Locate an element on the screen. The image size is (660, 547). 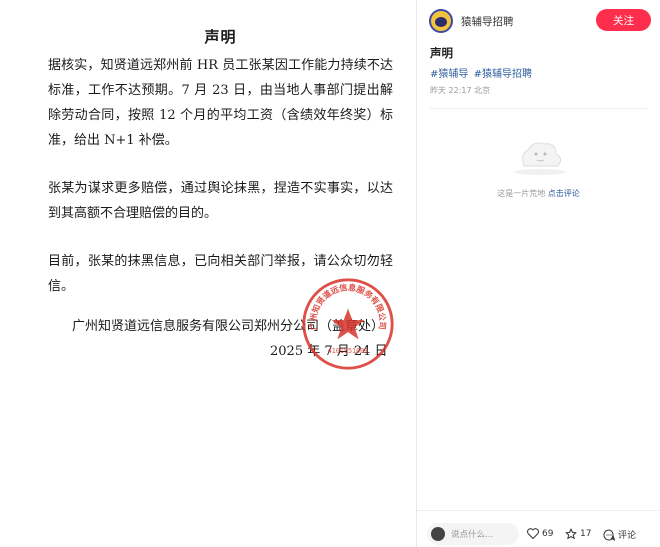
empty-comments-text: 这是一片荒地 点击评论 is located at coordinates (538, 193).